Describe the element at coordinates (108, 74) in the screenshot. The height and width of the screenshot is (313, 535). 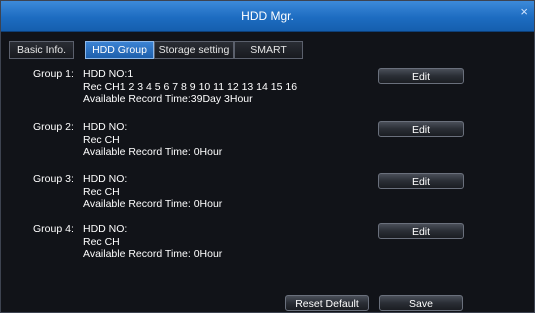
I see `hdd-no: HDD NO:1` at that location.